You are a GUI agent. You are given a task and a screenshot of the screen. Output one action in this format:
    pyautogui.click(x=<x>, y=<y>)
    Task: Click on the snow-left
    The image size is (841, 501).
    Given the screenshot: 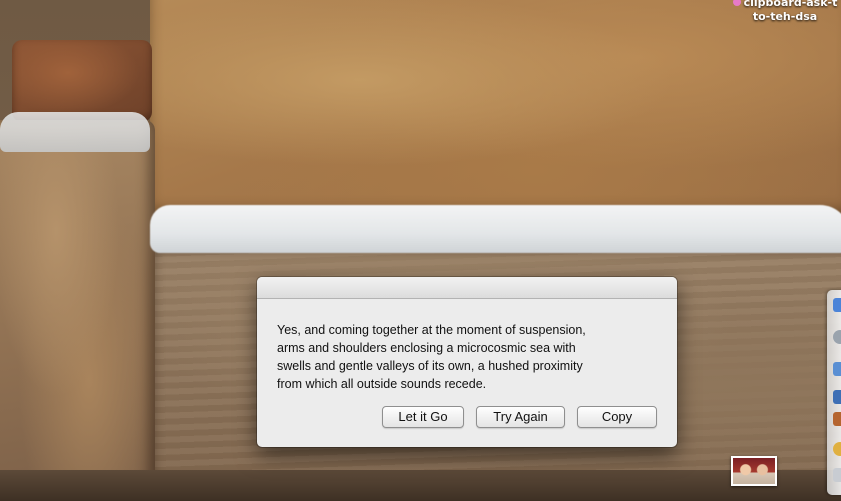 What is the action you would take?
    pyautogui.click(x=75, y=132)
    